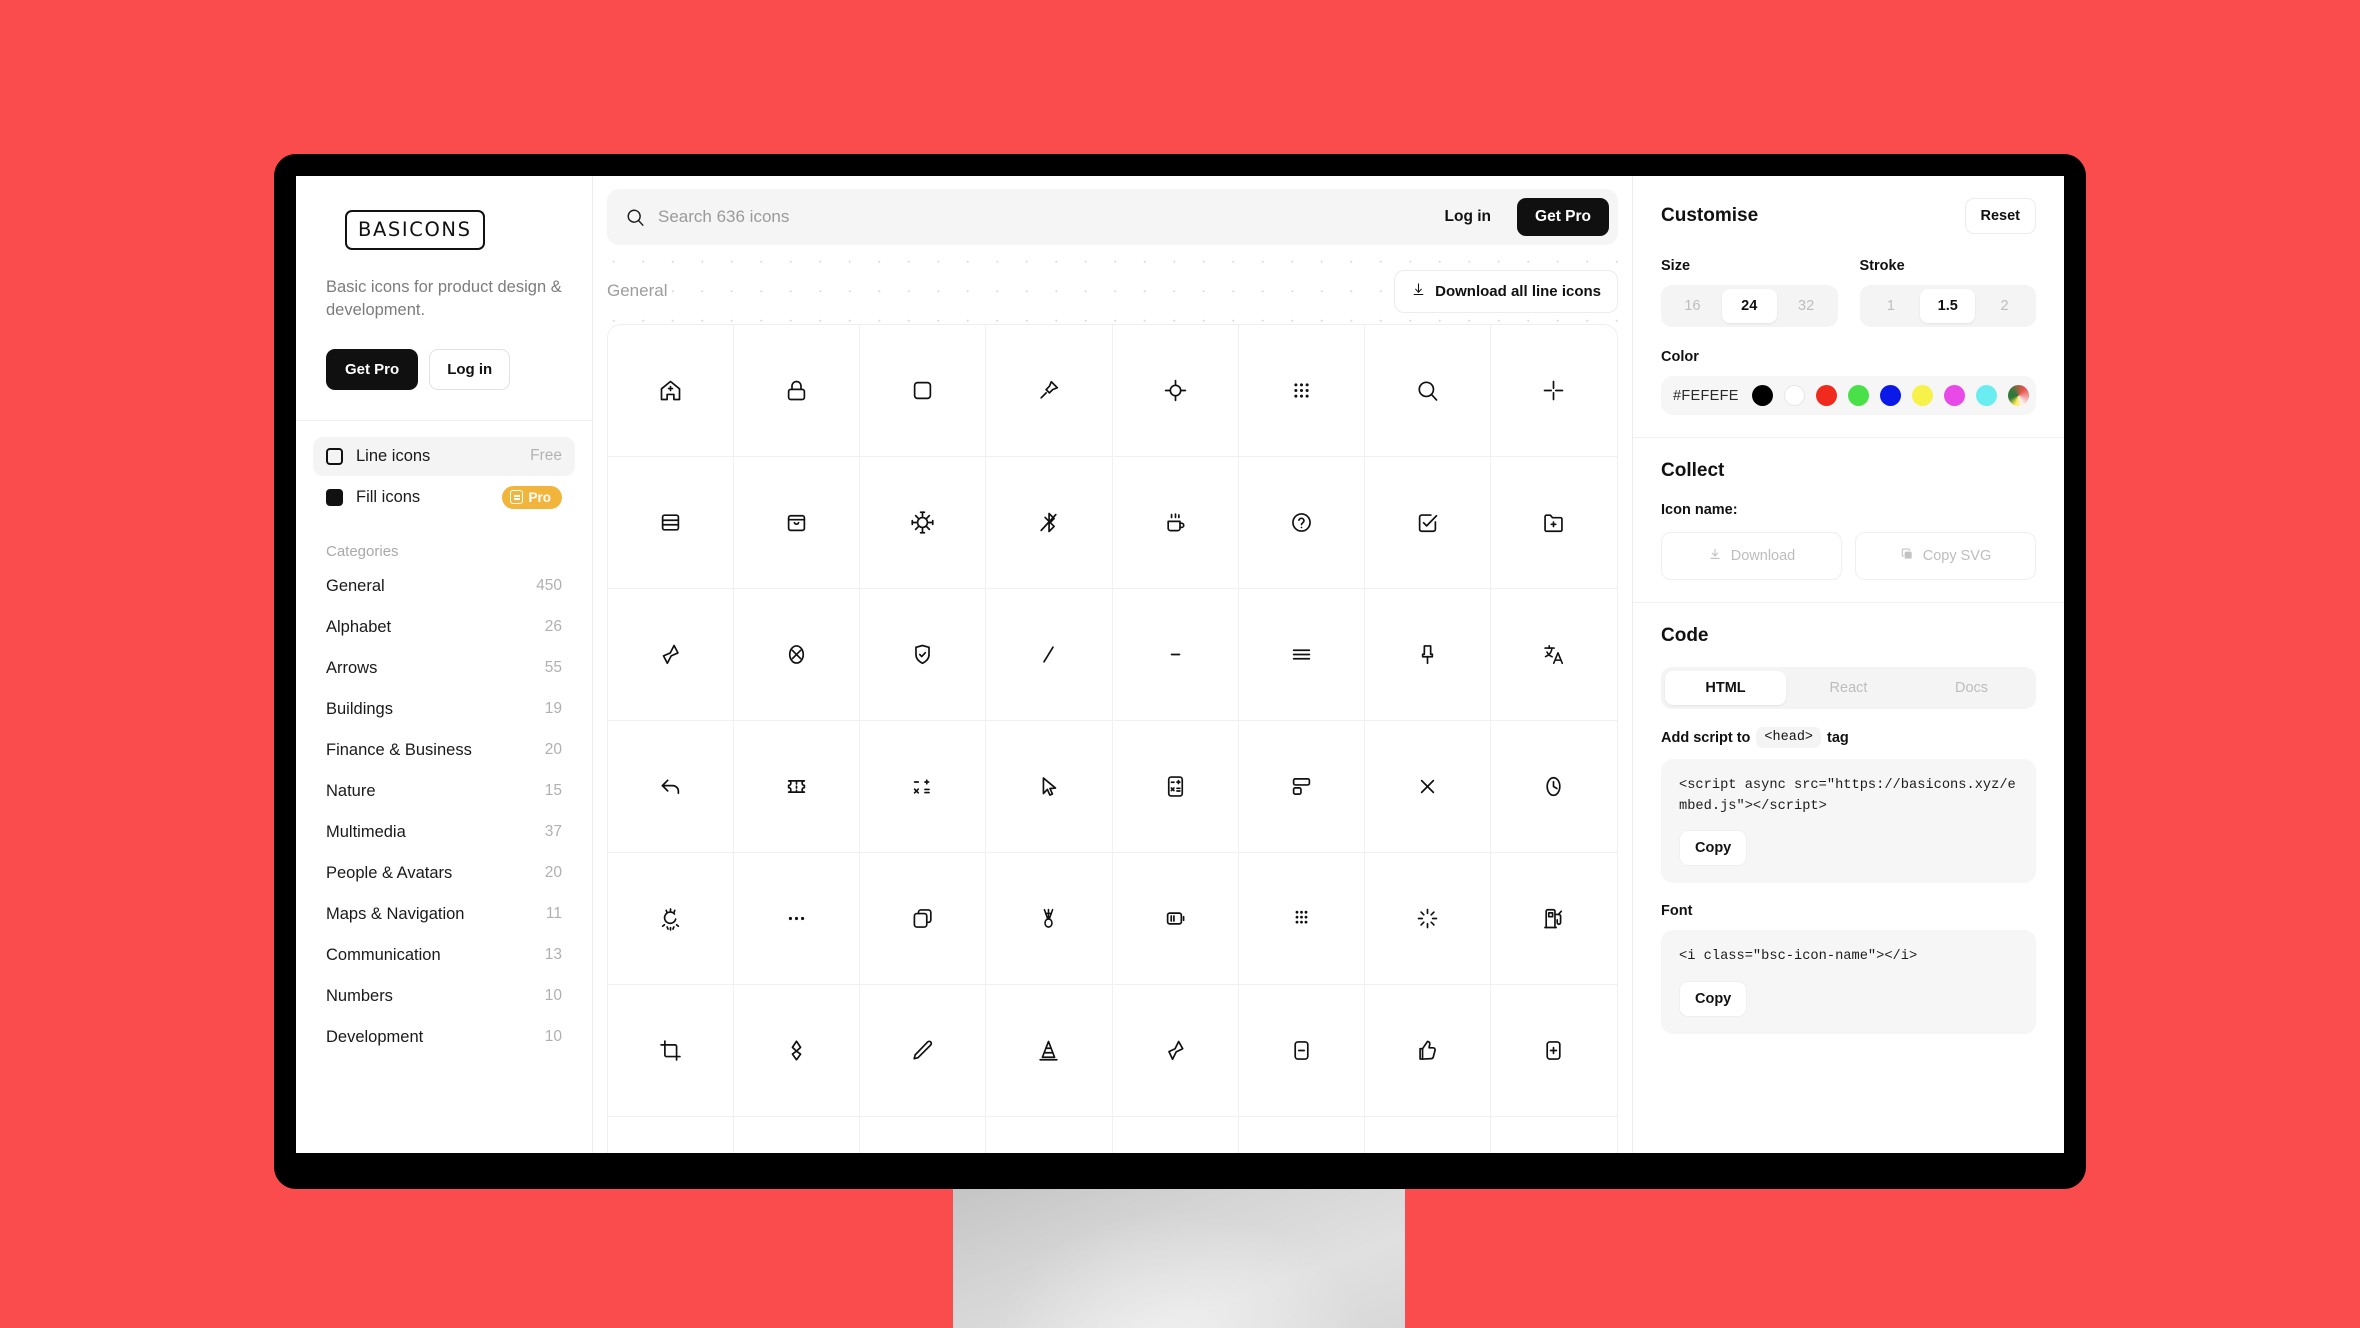  What do you see at coordinates (1175, 655) in the screenshot?
I see `icon-cell-minus-icon` at bounding box center [1175, 655].